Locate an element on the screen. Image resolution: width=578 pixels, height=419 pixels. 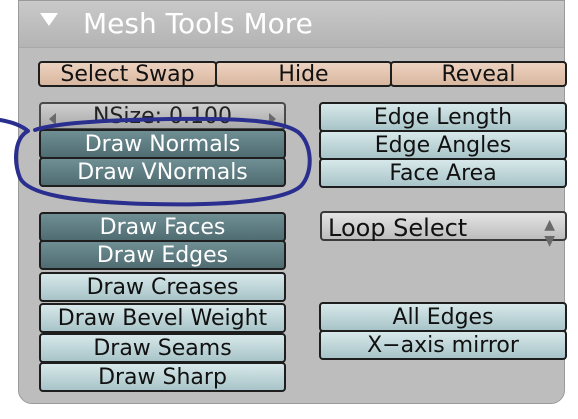
all-edges-button: All Edges is located at coordinates (443, 317).